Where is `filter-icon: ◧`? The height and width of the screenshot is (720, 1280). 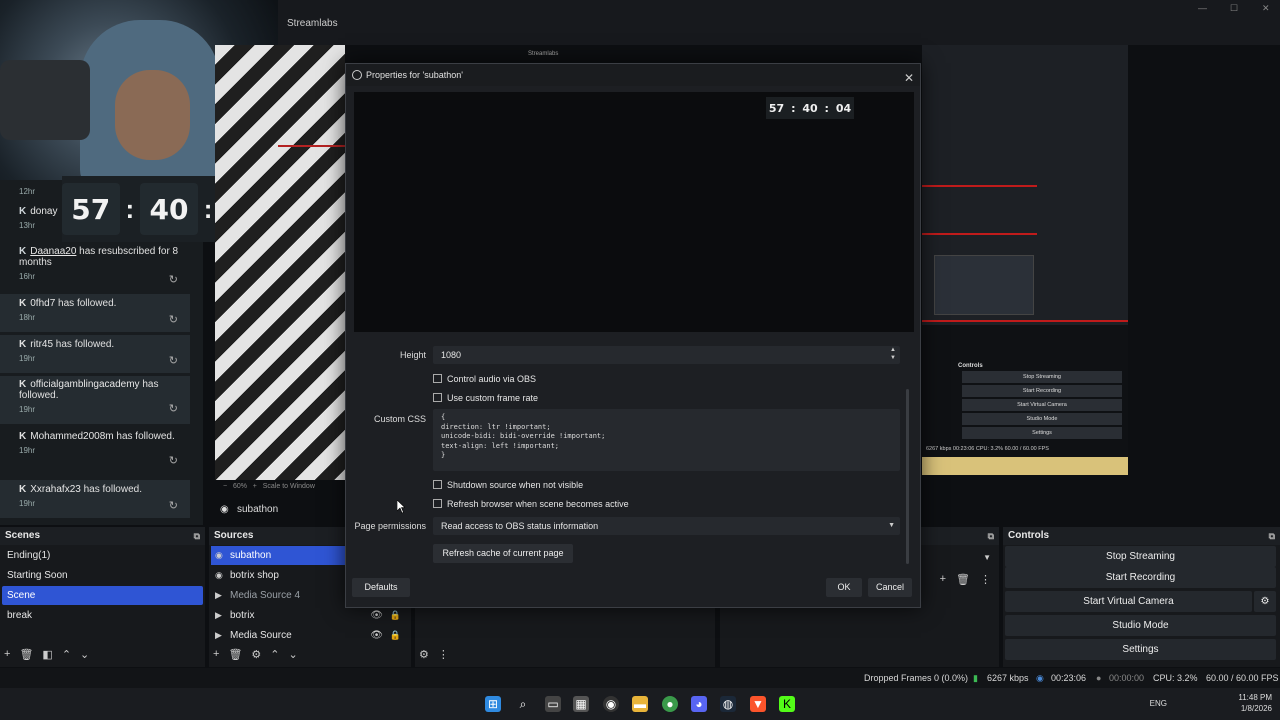 filter-icon: ◧ is located at coordinates (47, 654).